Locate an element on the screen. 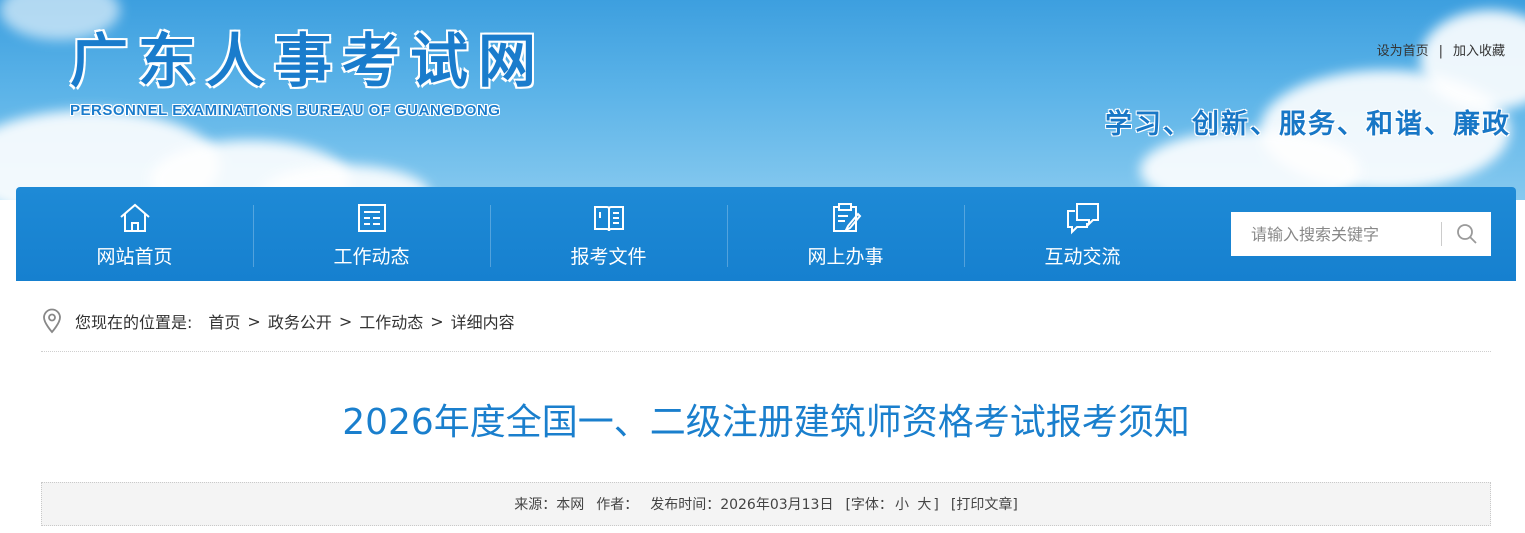 The width and height of the screenshot is (1525, 533). article-author: 作者： is located at coordinates (617, 505).